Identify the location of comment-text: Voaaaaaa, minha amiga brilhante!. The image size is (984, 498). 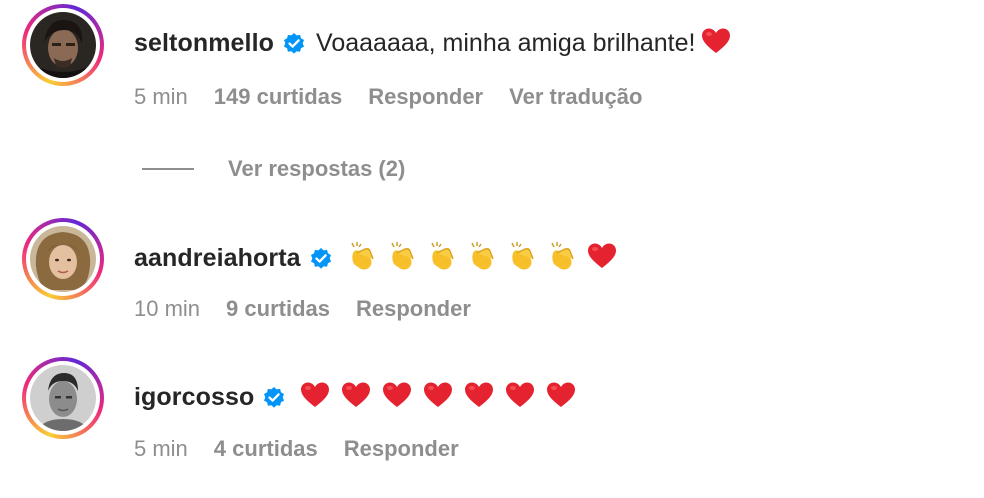
(506, 43).